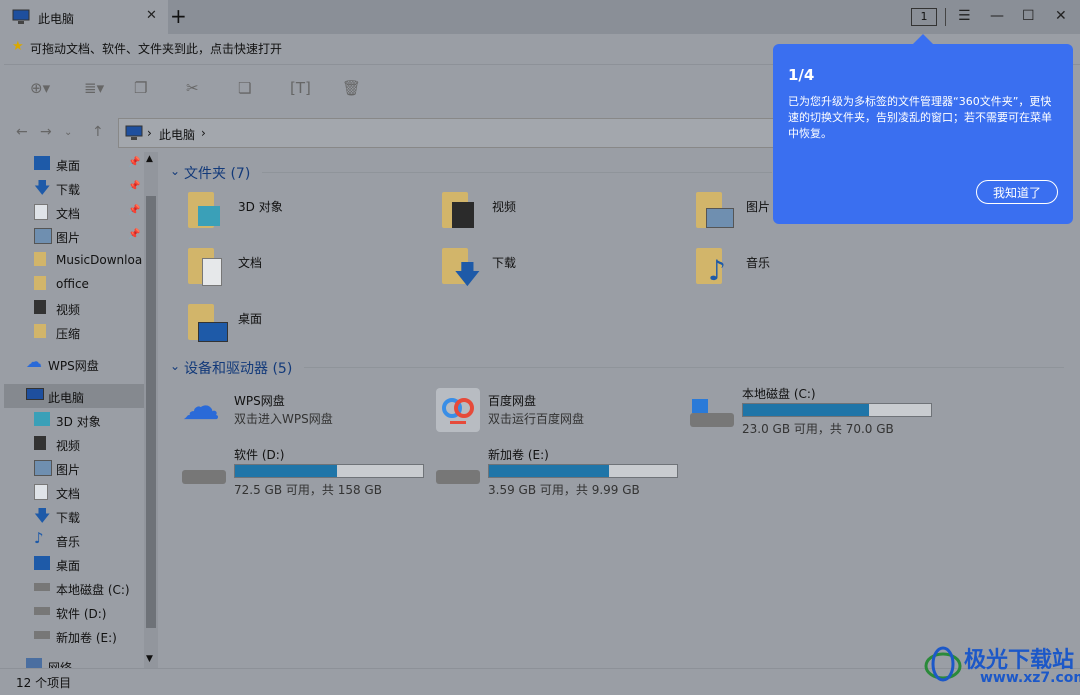  Describe the element at coordinates (964, 16) in the screenshot. I see `menu-icon: ☰` at that location.